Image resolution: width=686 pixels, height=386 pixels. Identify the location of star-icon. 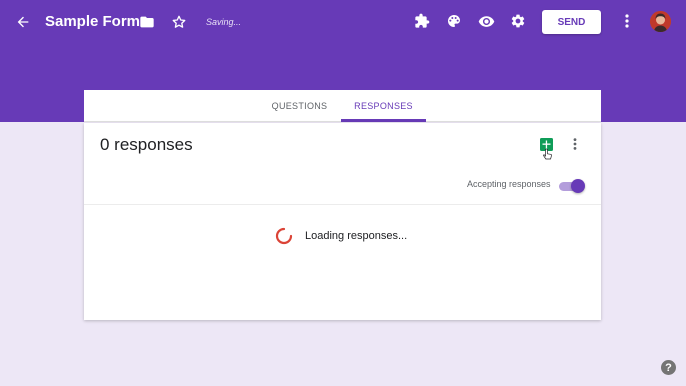
(179, 22).